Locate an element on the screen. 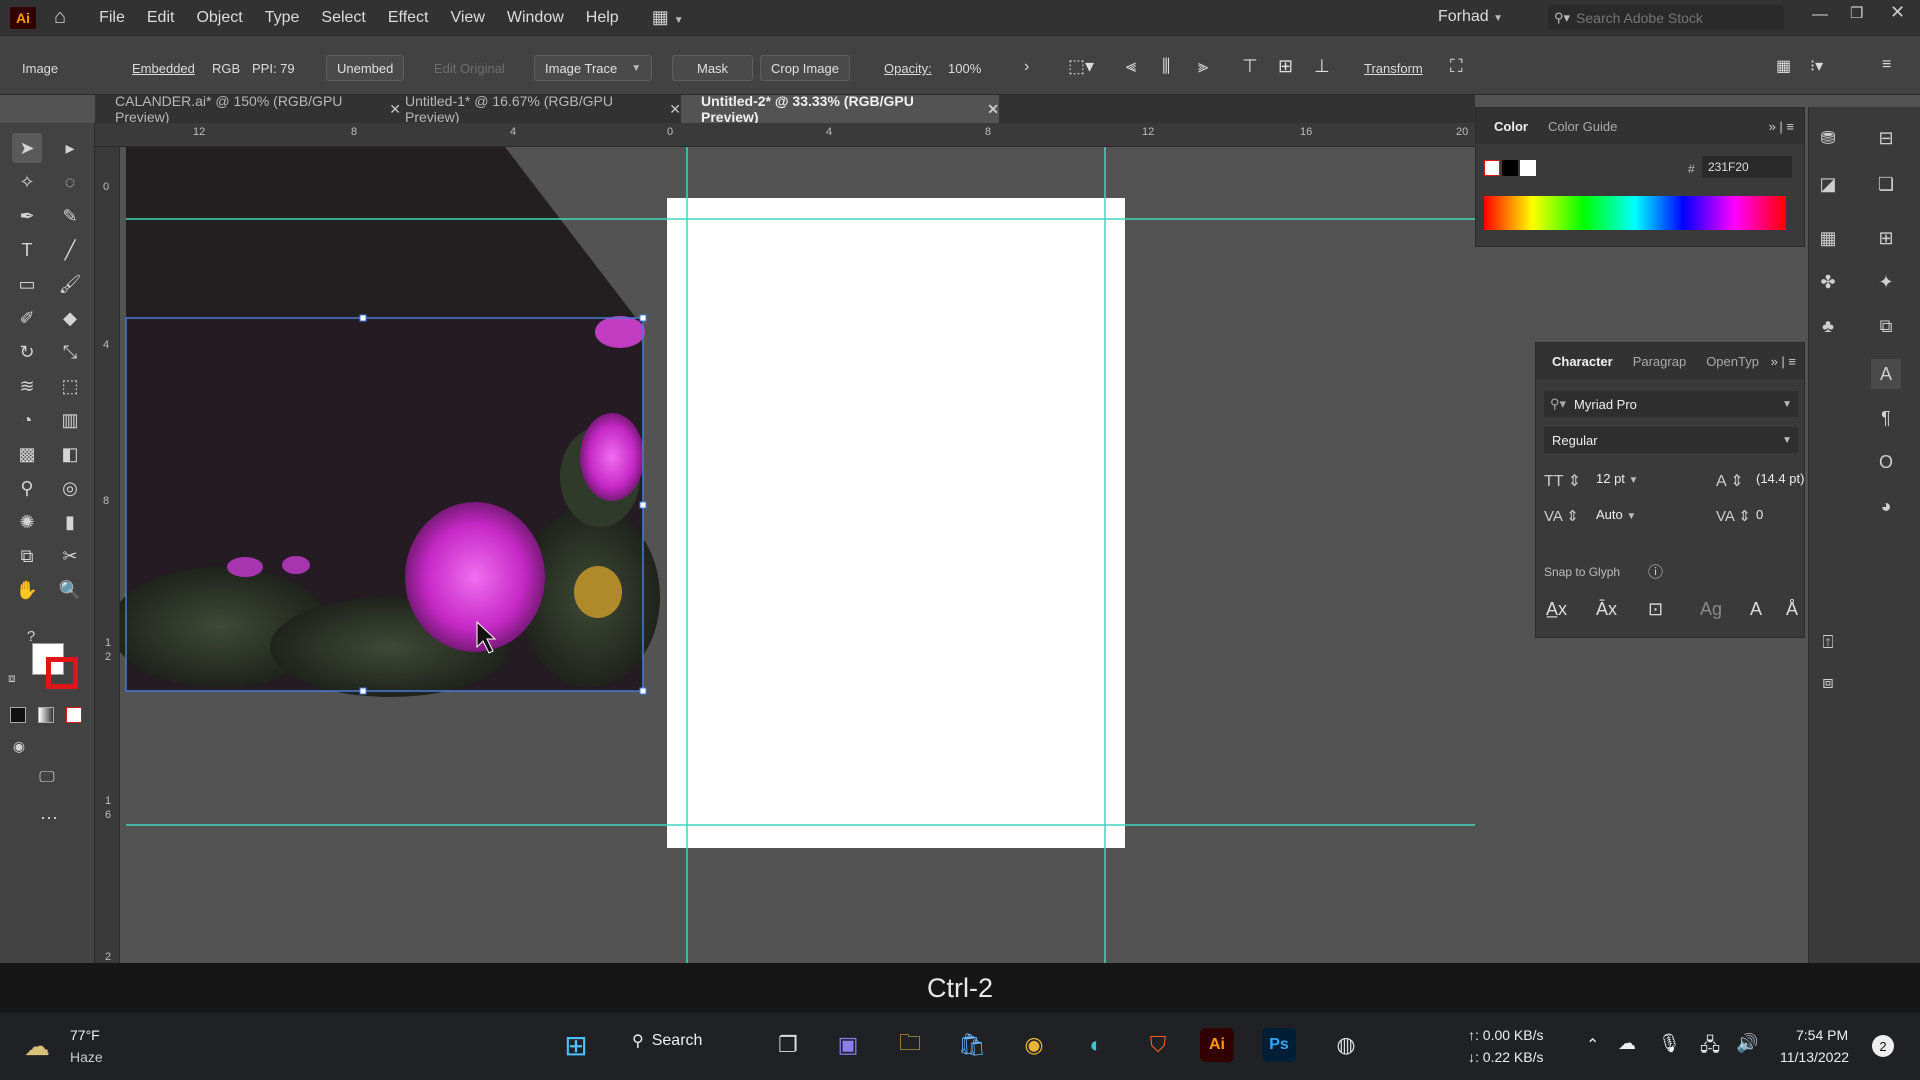 Image resolution: width=1920 pixels, height=1080 pixels. transform-panel-icon: ⧉ is located at coordinates (1886, 326).